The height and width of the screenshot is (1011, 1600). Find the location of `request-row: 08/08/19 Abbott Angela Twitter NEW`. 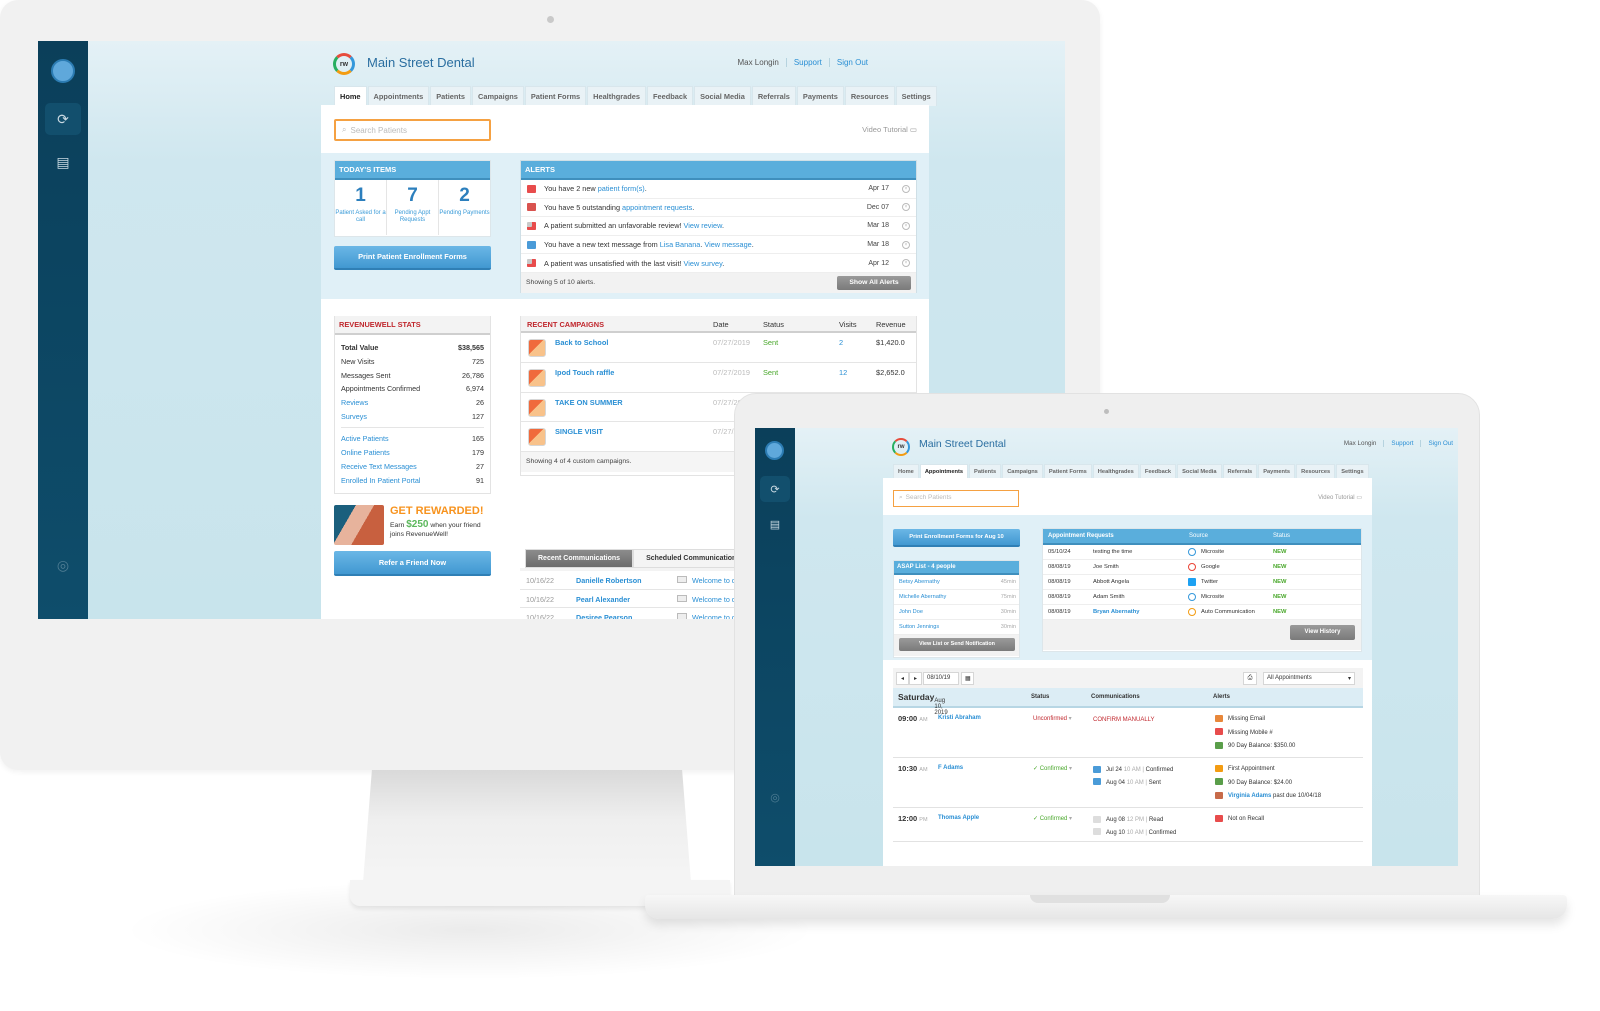

request-row: 08/08/19 Abbott Angela Twitter NEW is located at coordinates (1202, 582).